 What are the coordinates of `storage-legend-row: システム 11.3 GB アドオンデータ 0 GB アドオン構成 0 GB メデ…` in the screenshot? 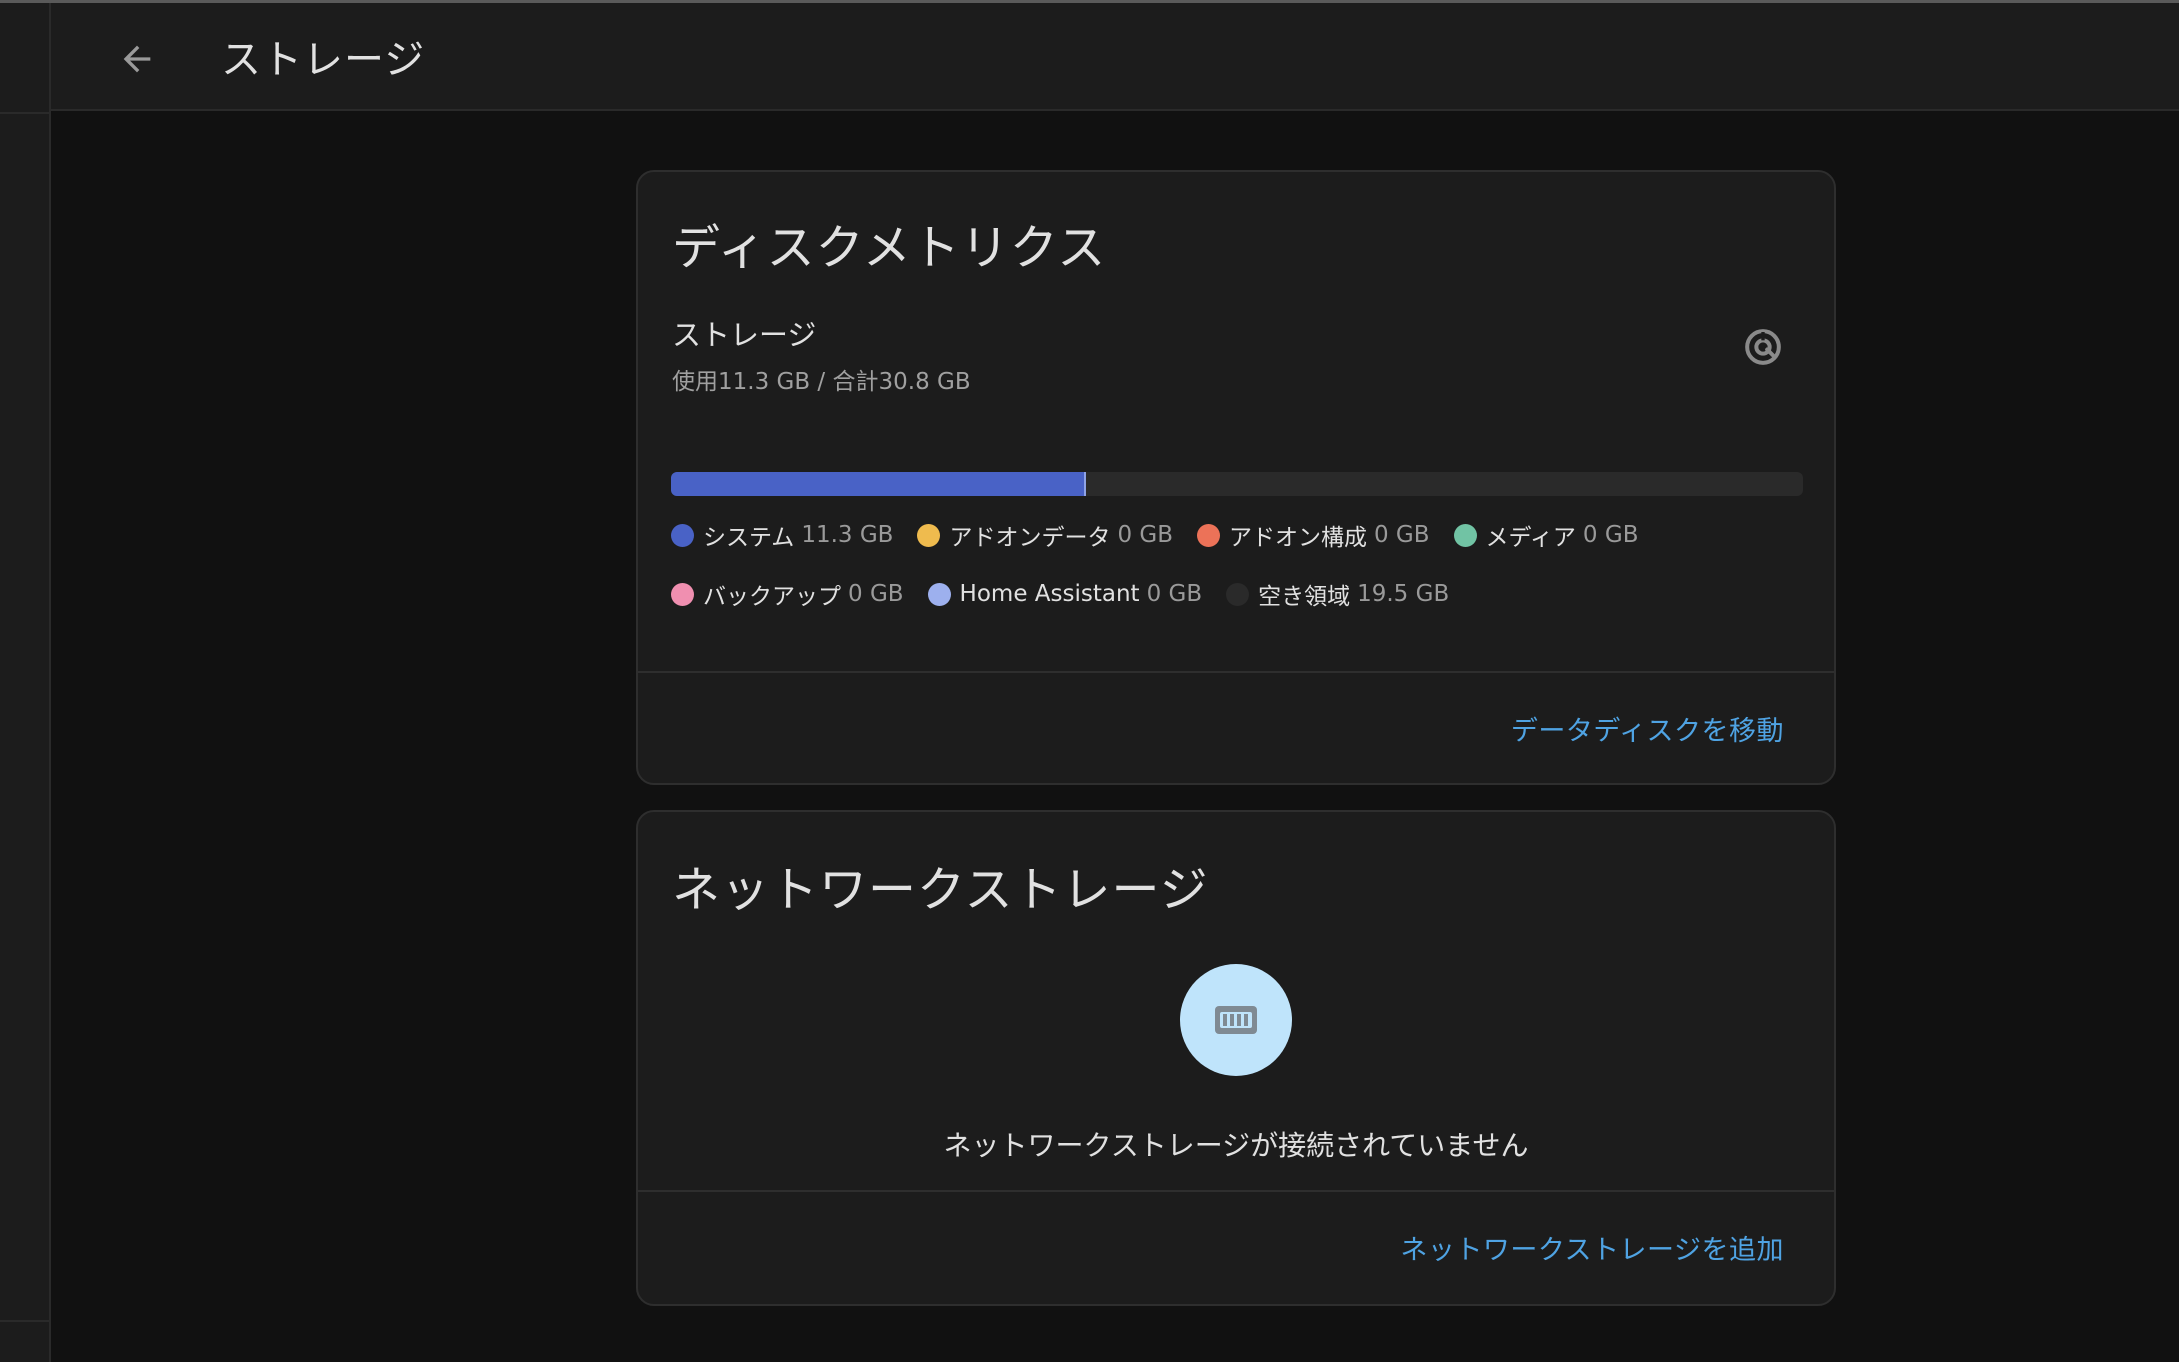 It's located at (1166, 535).